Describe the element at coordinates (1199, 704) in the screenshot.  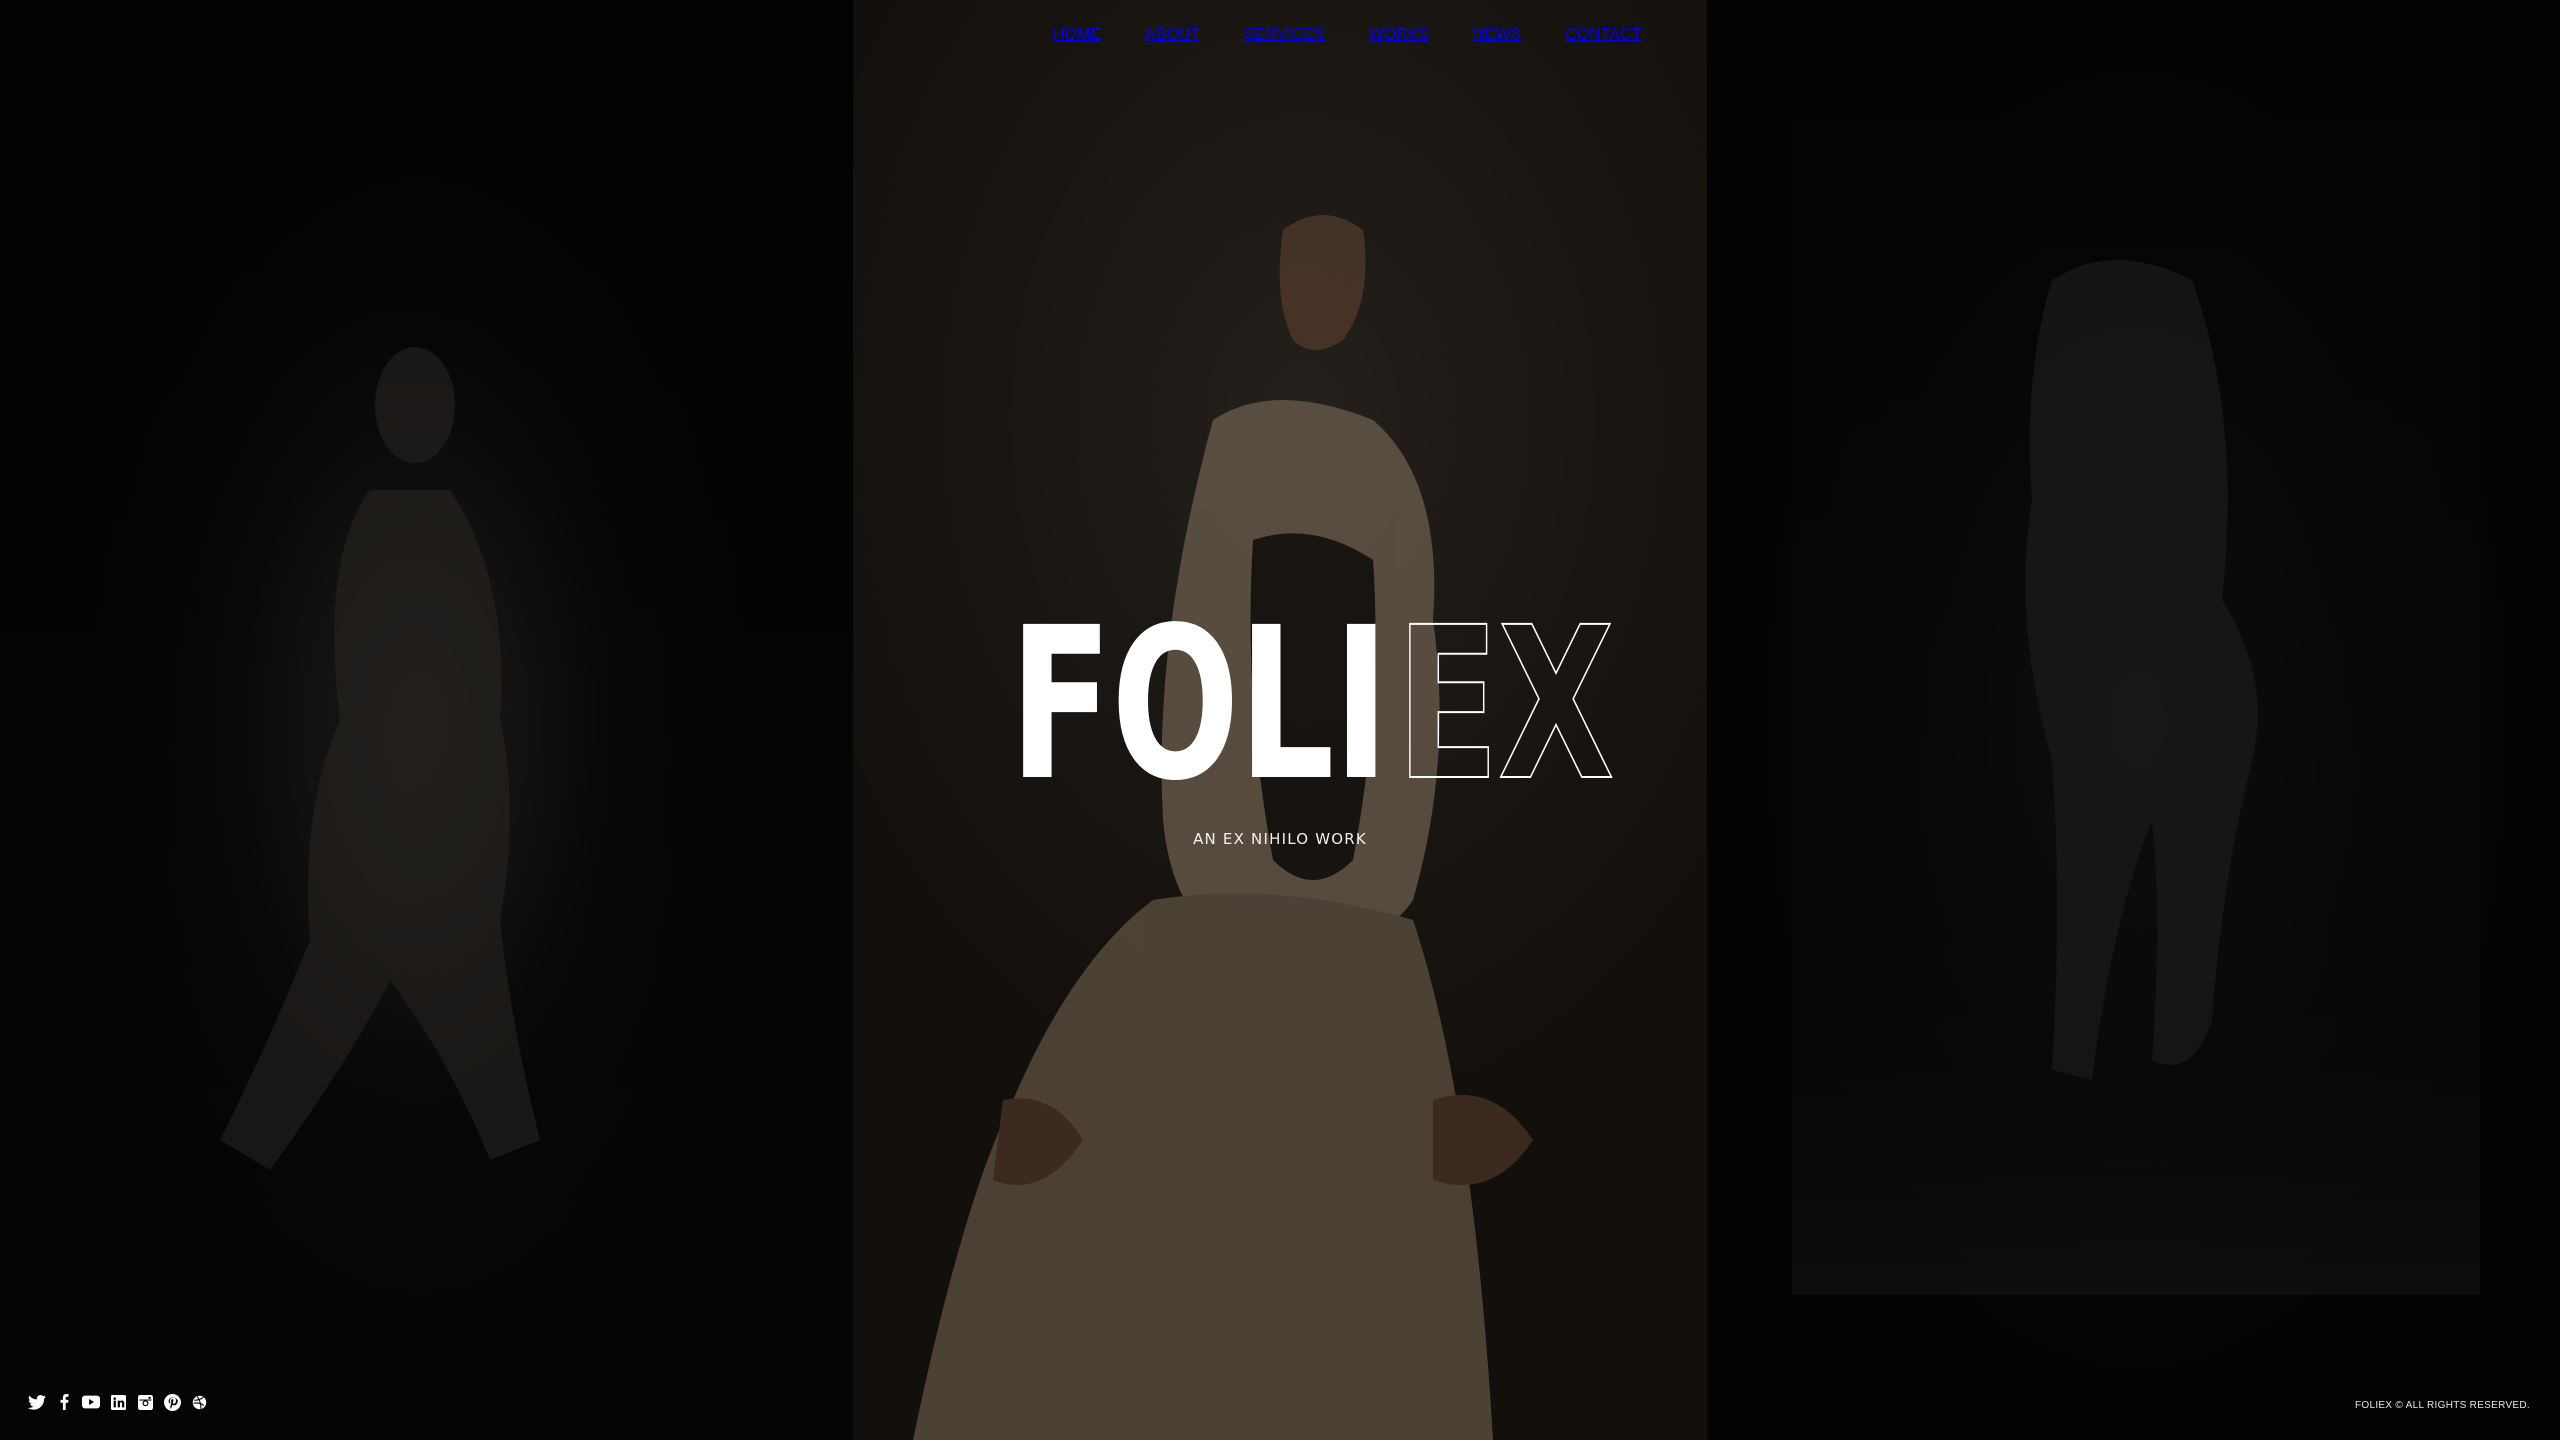
I see `hero-title-solid: FOLI` at that location.